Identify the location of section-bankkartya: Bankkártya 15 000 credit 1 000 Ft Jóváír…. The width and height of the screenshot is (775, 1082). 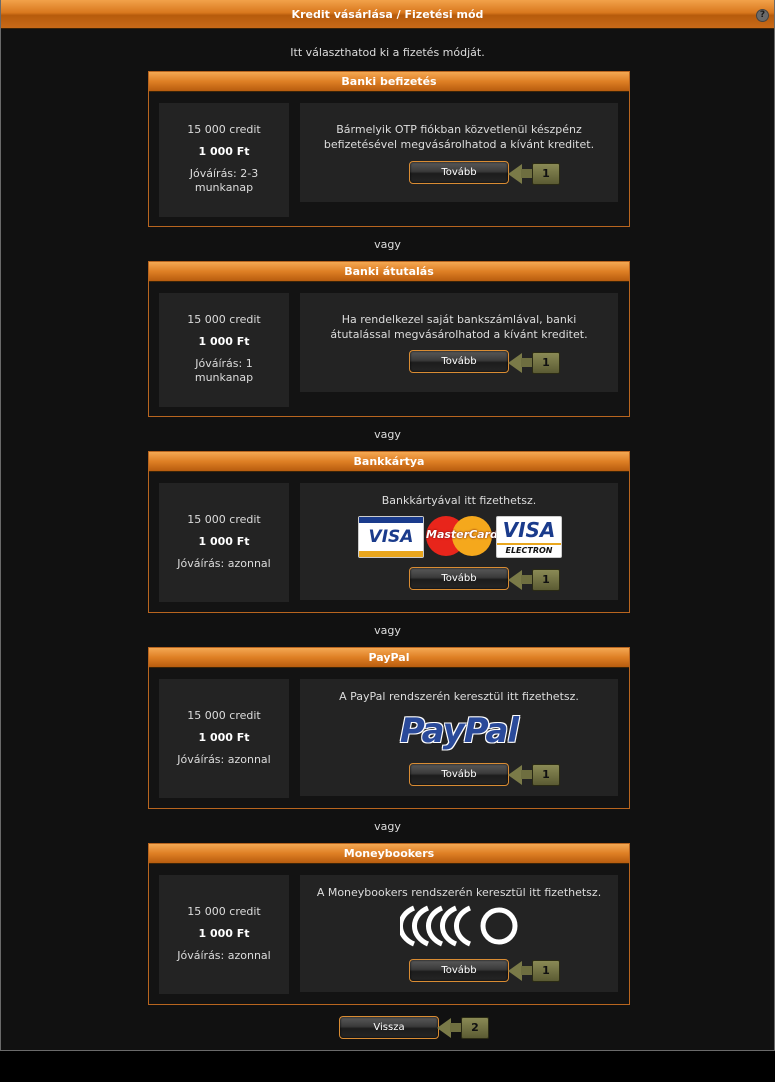
(389, 532).